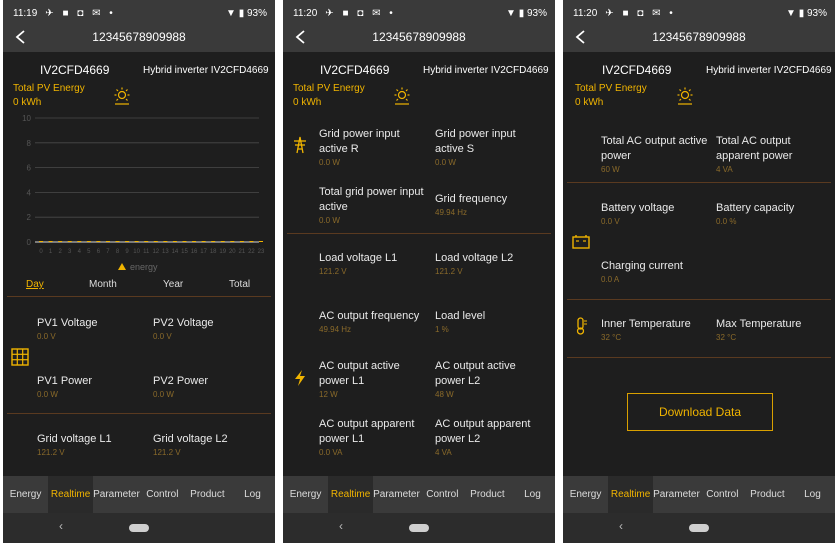 The image size is (837, 543). Describe the element at coordinates (358, 258) in the screenshot. I see `load-voltage-l1-label: Load voltage L1` at that location.